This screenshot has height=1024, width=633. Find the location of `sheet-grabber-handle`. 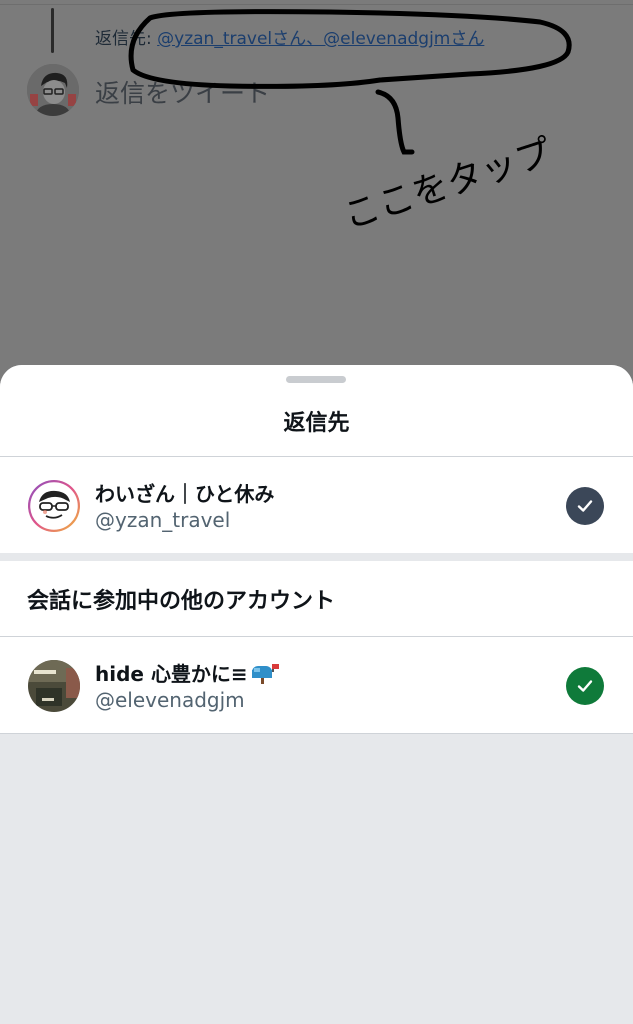

sheet-grabber-handle is located at coordinates (316, 379).